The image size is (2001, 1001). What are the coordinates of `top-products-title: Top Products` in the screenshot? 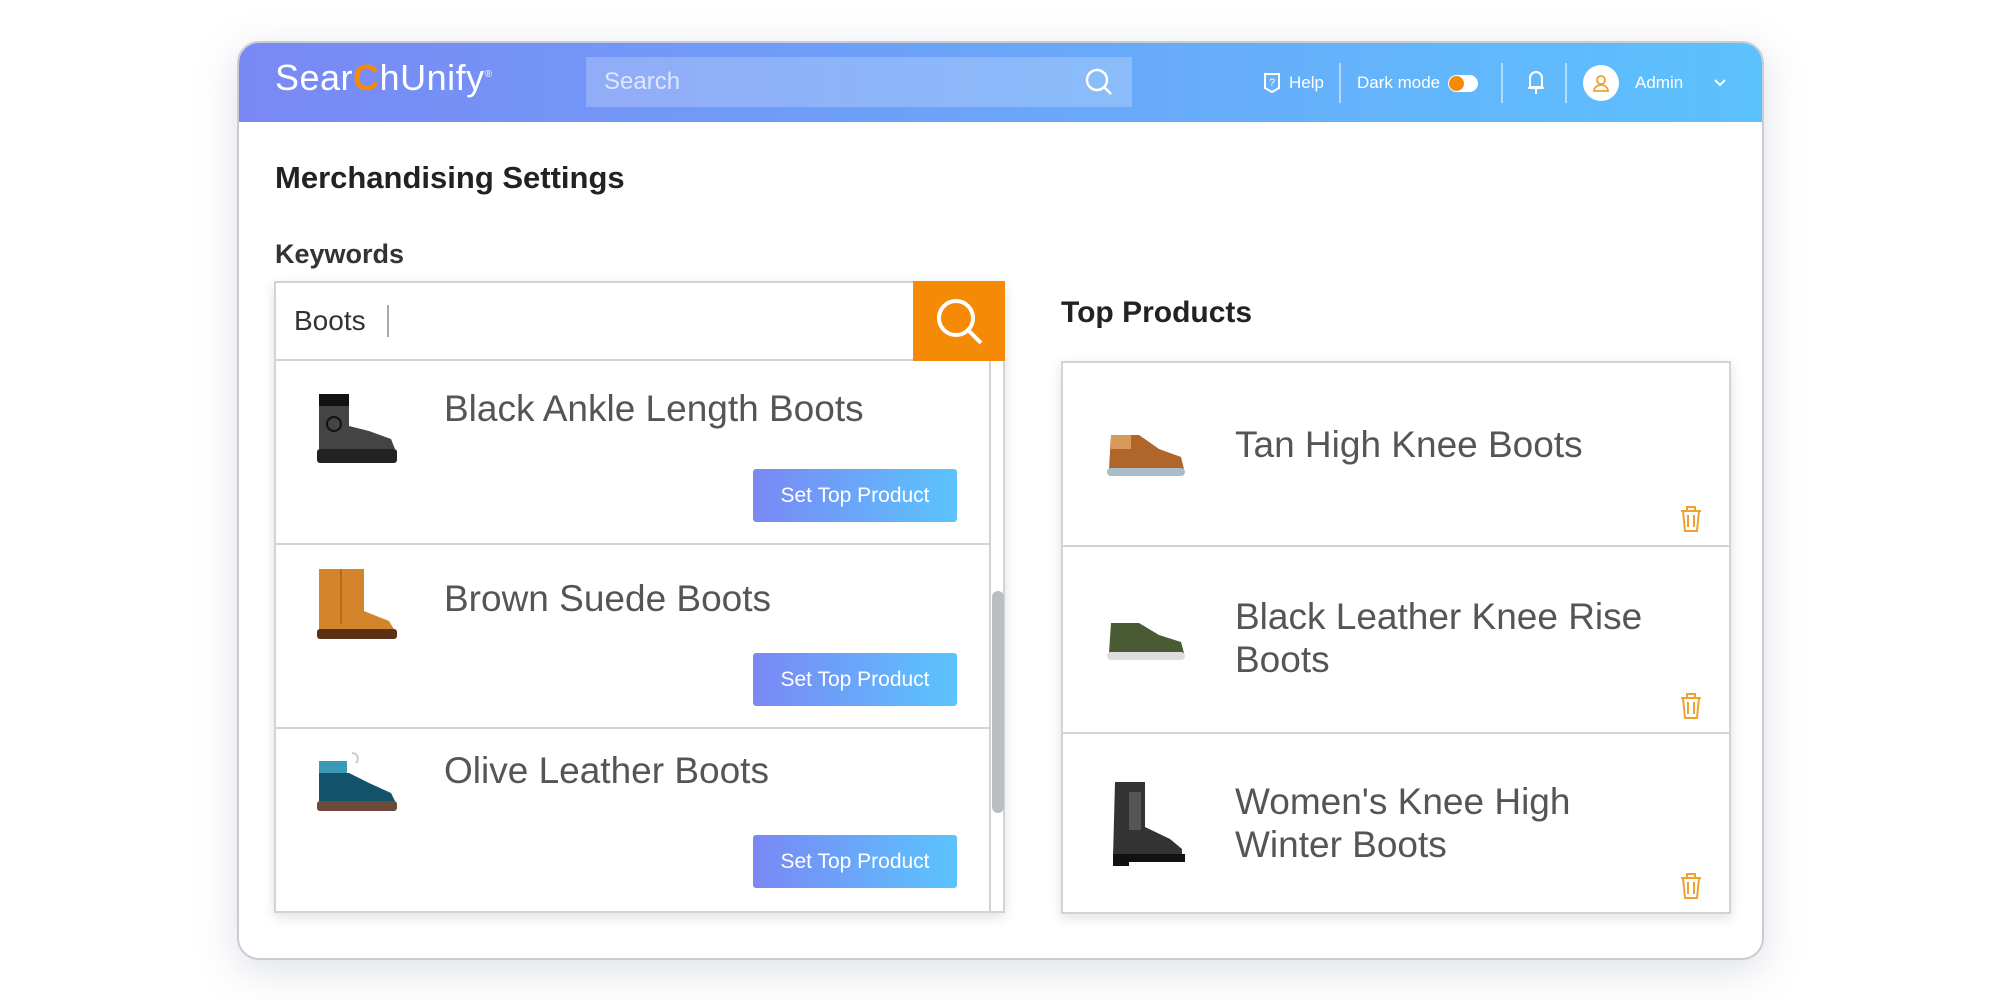 It's located at (1157, 312).